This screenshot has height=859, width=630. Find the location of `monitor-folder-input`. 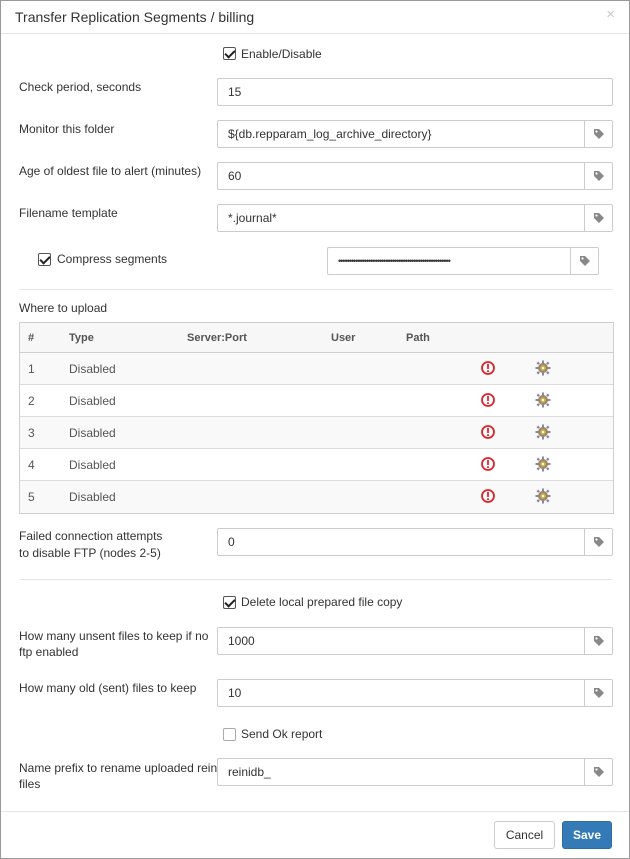

monitor-folder-input is located at coordinates (401, 134).